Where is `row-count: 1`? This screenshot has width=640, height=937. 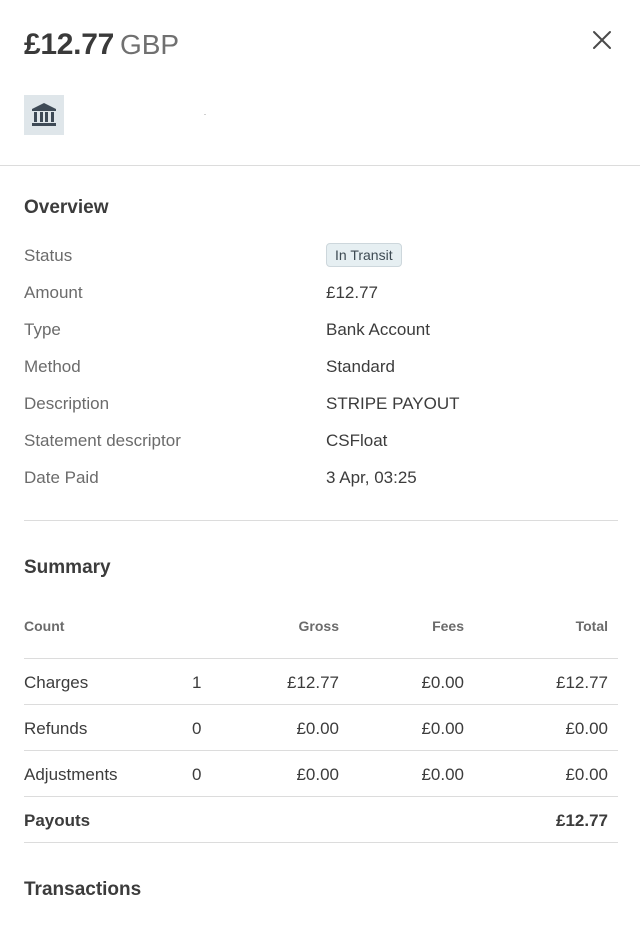
row-count: 1 is located at coordinates (197, 682).